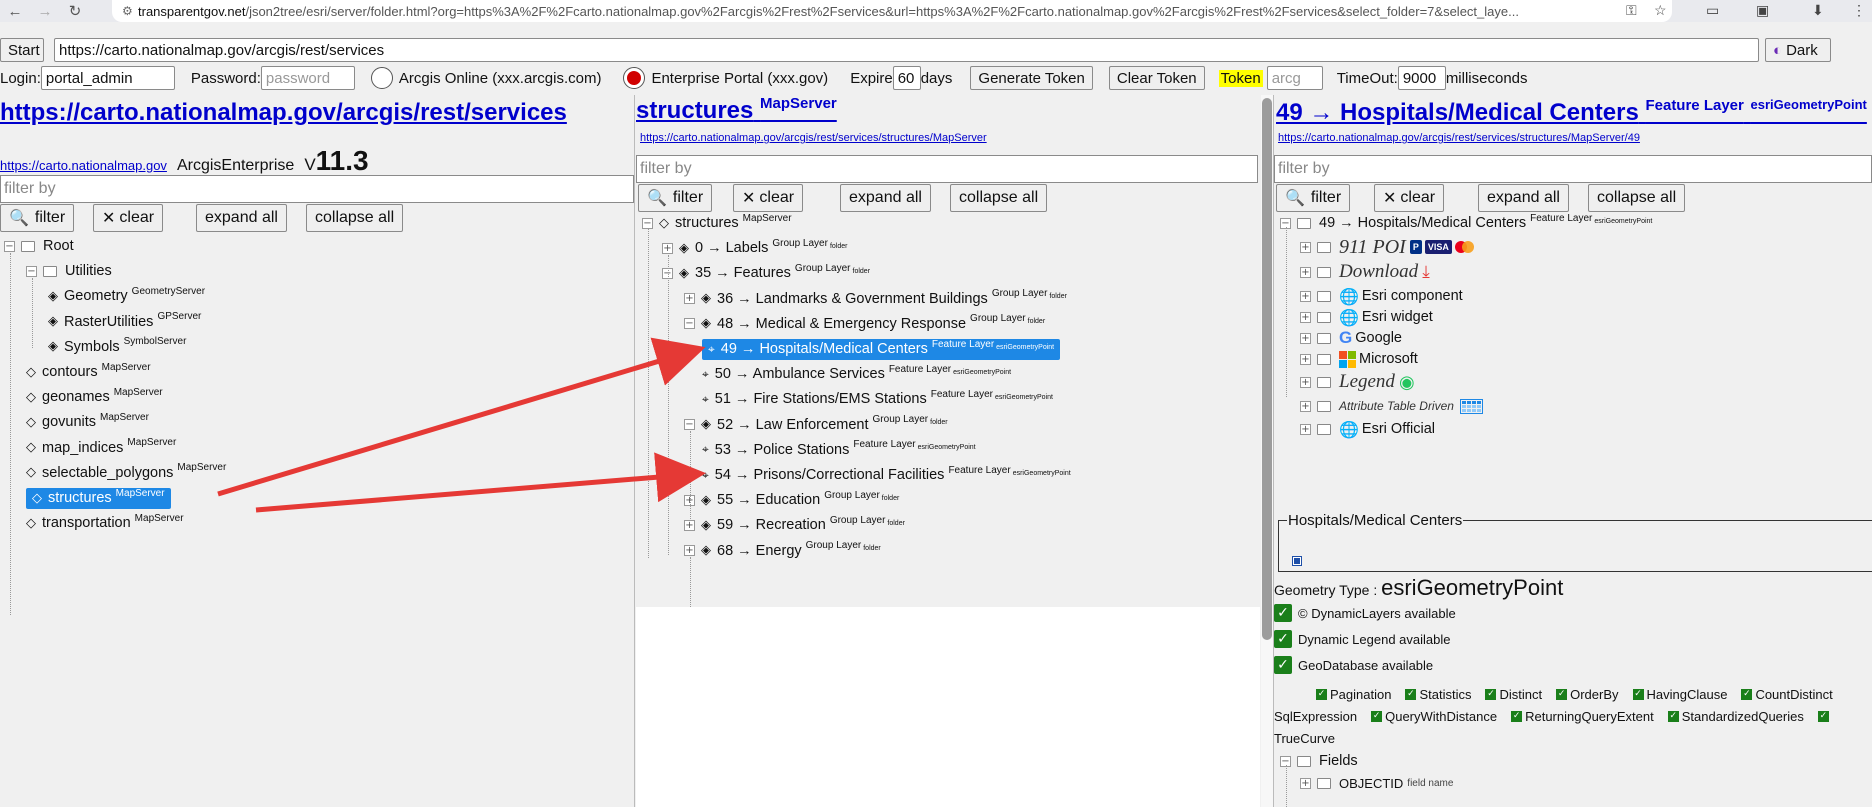 Image resolution: width=1872 pixels, height=807 pixels. I want to click on panel2-scrollbar-thumb, so click(1267, 369).